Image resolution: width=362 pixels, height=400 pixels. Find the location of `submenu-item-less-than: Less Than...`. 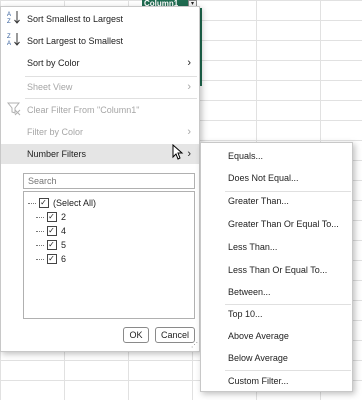

submenu-item-less-than: Less Than... is located at coordinates (252, 247).